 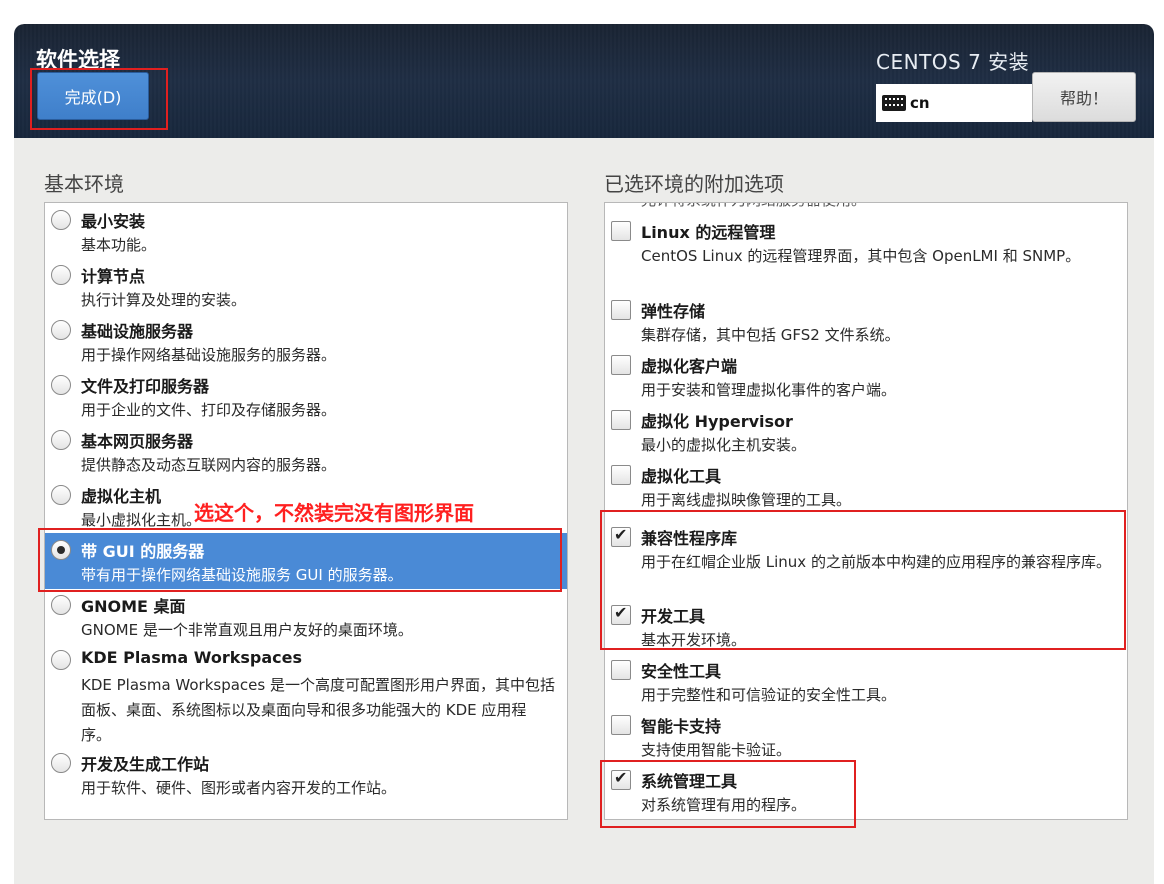 What do you see at coordinates (770, 335) in the screenshot?
I see `addon-desc: 集群存储，其中包括 GFS2 文件系统。` at bounding box center [770, 335].